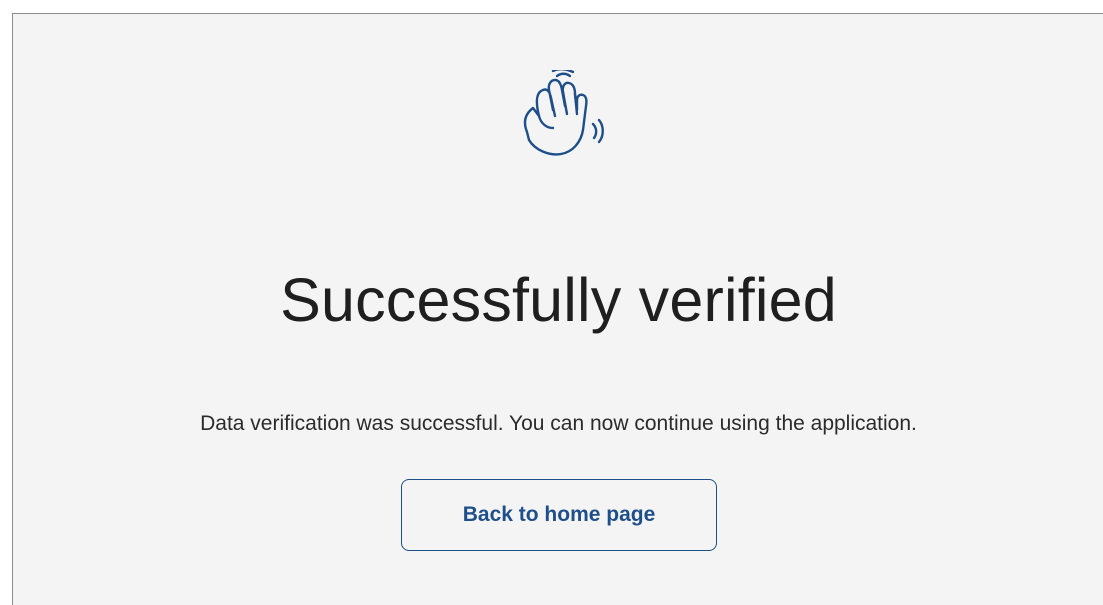  I want to click on back-to-home-button: Back to home page, so click(559, 515).